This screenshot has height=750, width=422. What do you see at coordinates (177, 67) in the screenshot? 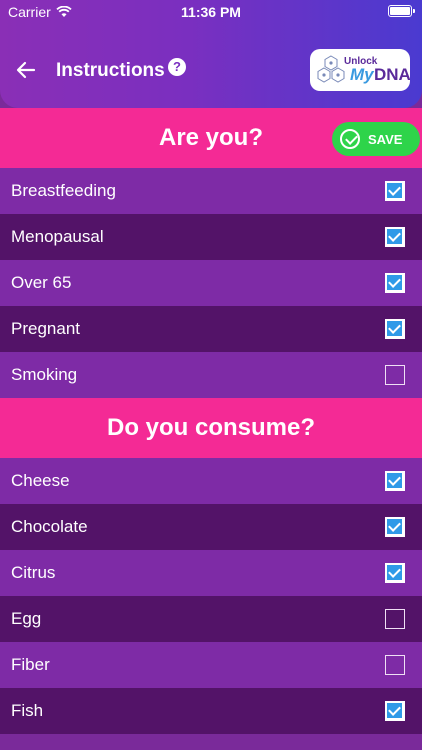
I see `help-icon: ?` at bounding box center [177, 67].